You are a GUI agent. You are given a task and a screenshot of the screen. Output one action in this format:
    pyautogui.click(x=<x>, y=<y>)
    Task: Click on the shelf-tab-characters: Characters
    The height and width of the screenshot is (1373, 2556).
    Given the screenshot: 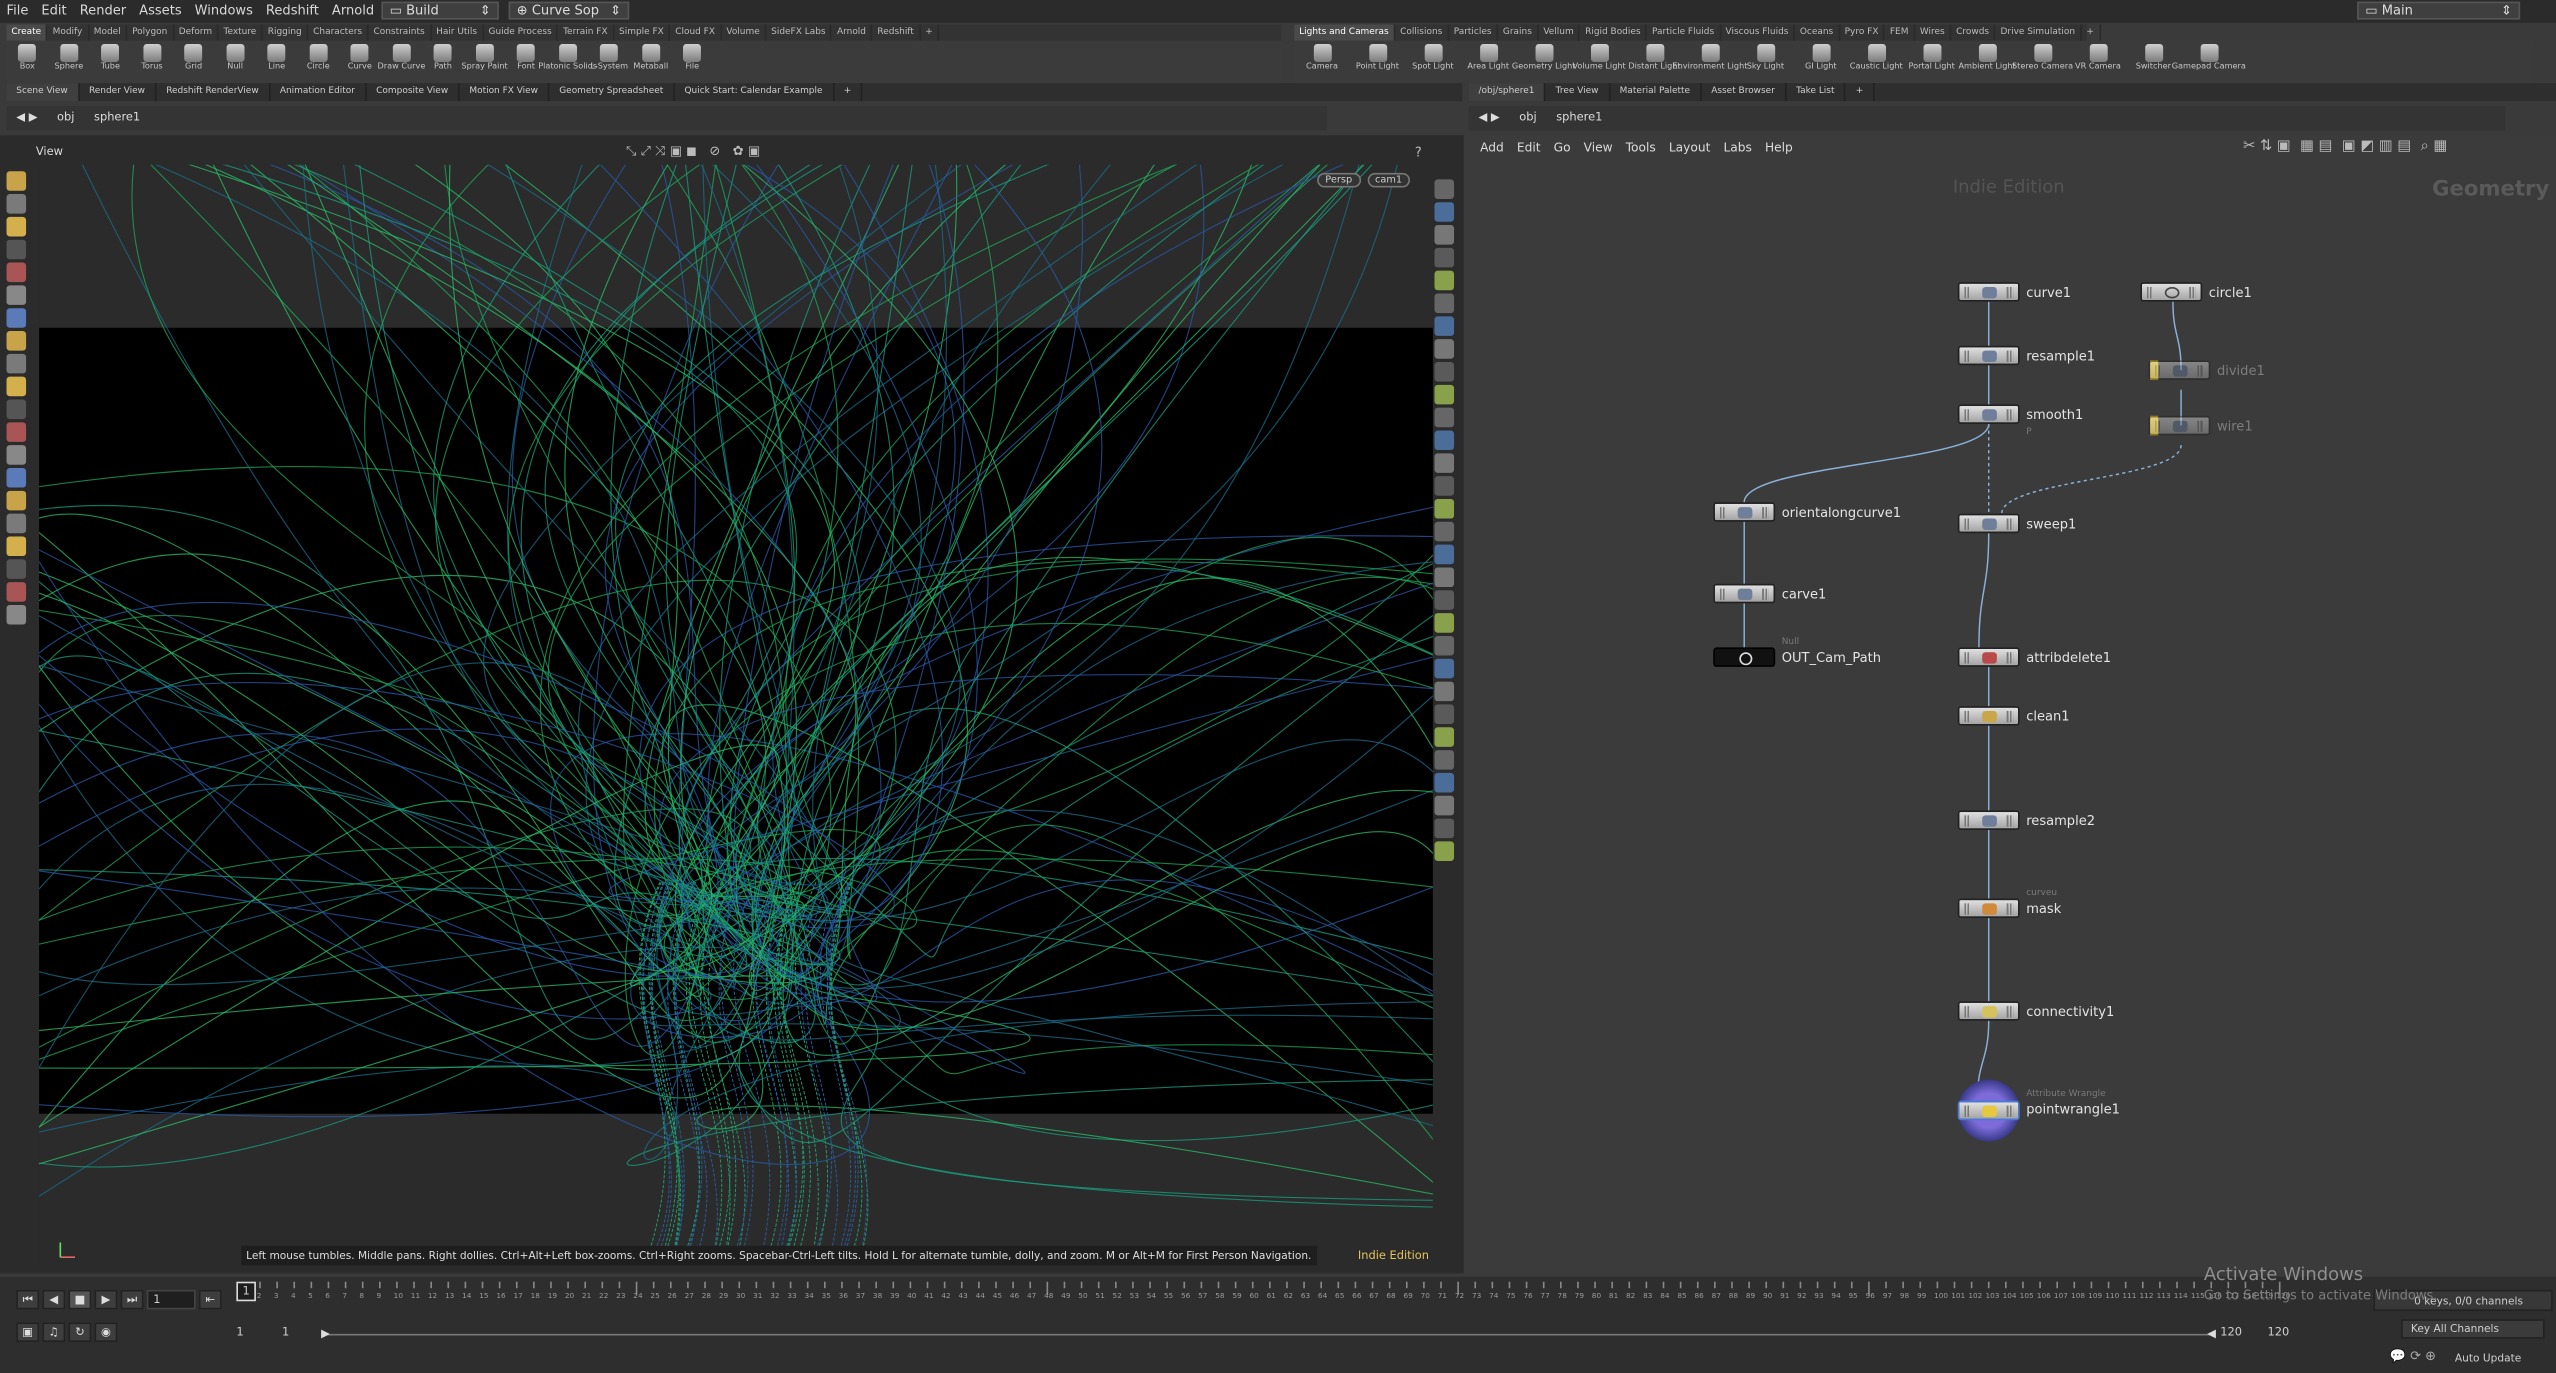 What is the action you would take?
    pyautogui.click(x=338, y=32)
    